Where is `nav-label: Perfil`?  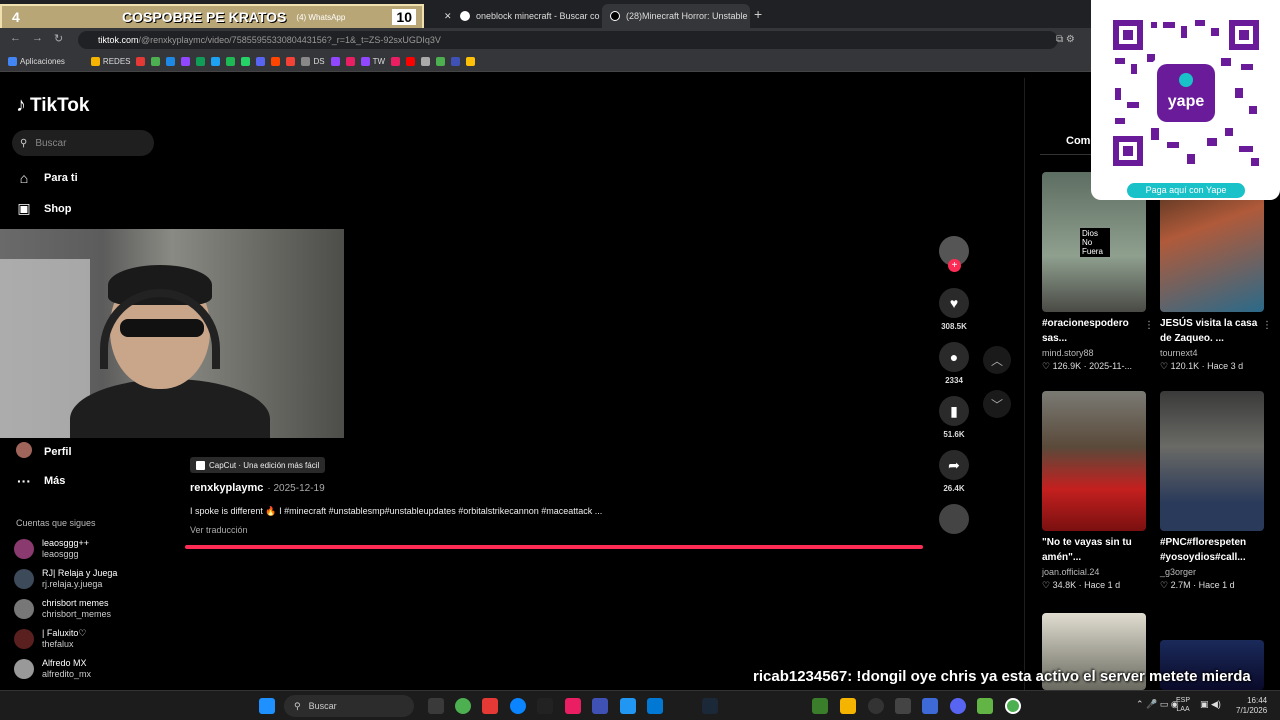 nav-label: Perfil is located at coordinates (58, 451).